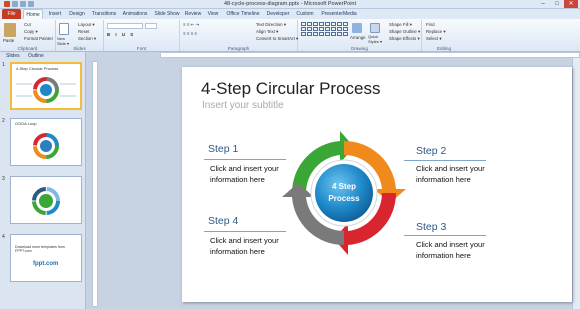 The image size is (580, 309). Describe the element at coordinates (3, 179) in the screenshot. I see `thumbnail-number: 3` at that location.